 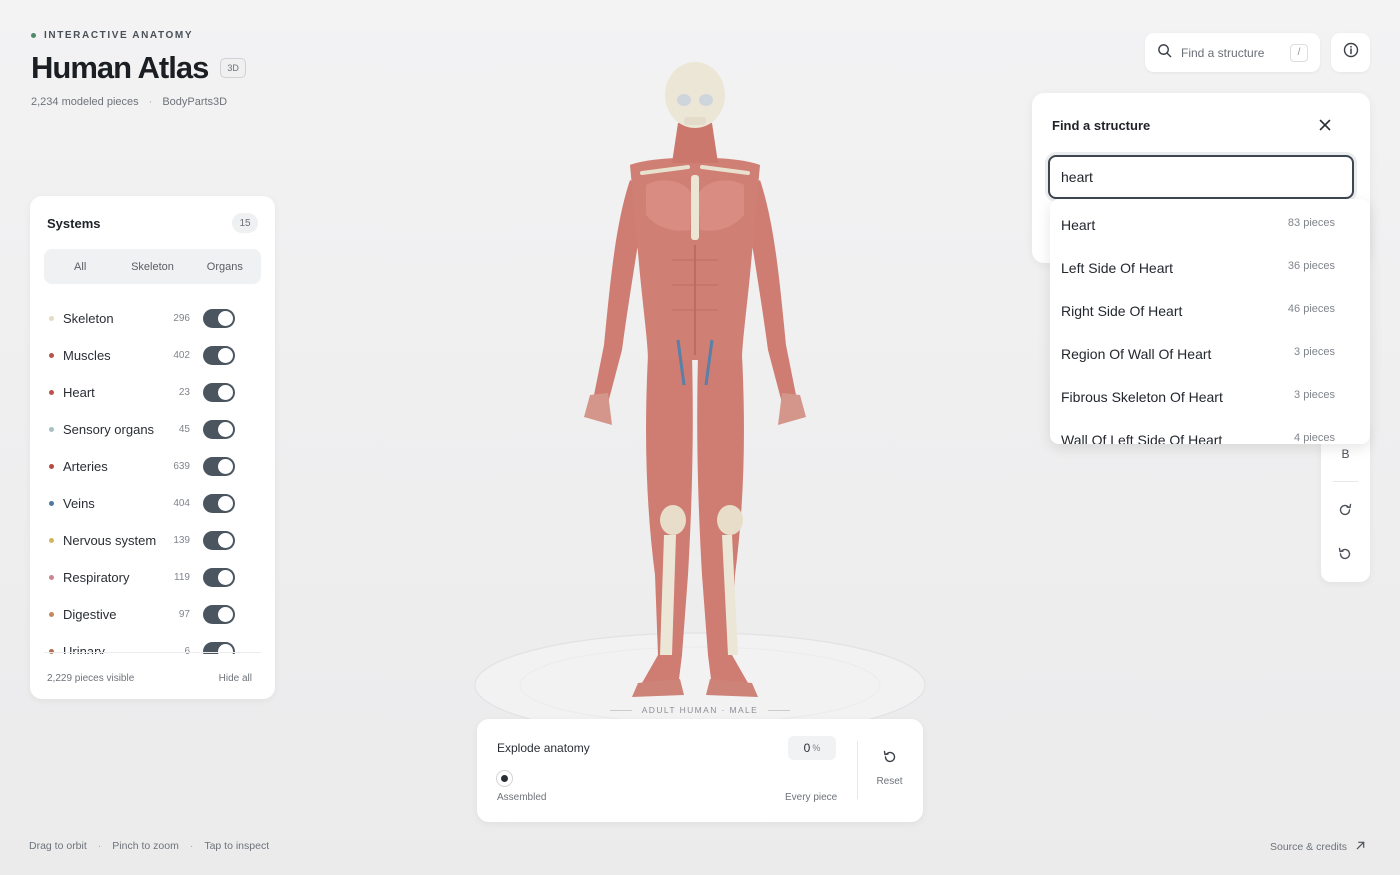 What do you see at coordinates (1311, 223) in the screenshot?
I see `result-count: 83 pieces` at bounding box center [1311, 223].